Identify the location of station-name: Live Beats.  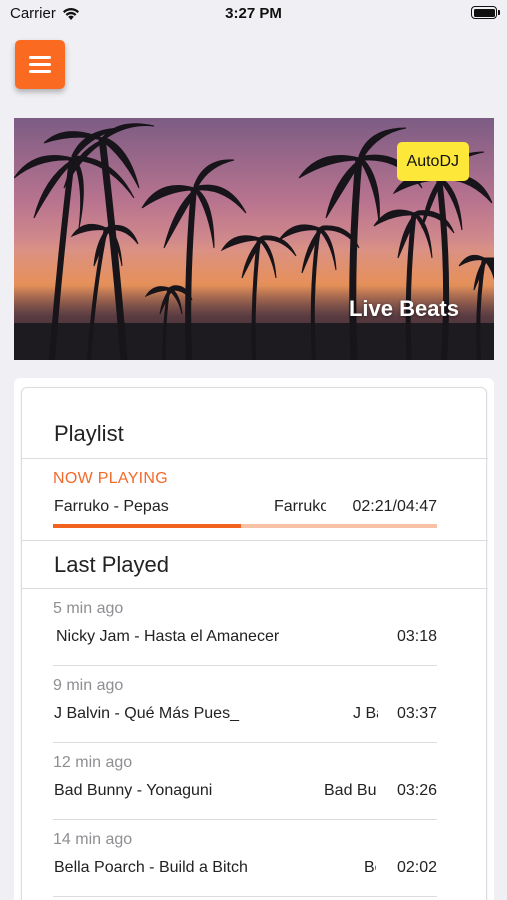
(403, 308).